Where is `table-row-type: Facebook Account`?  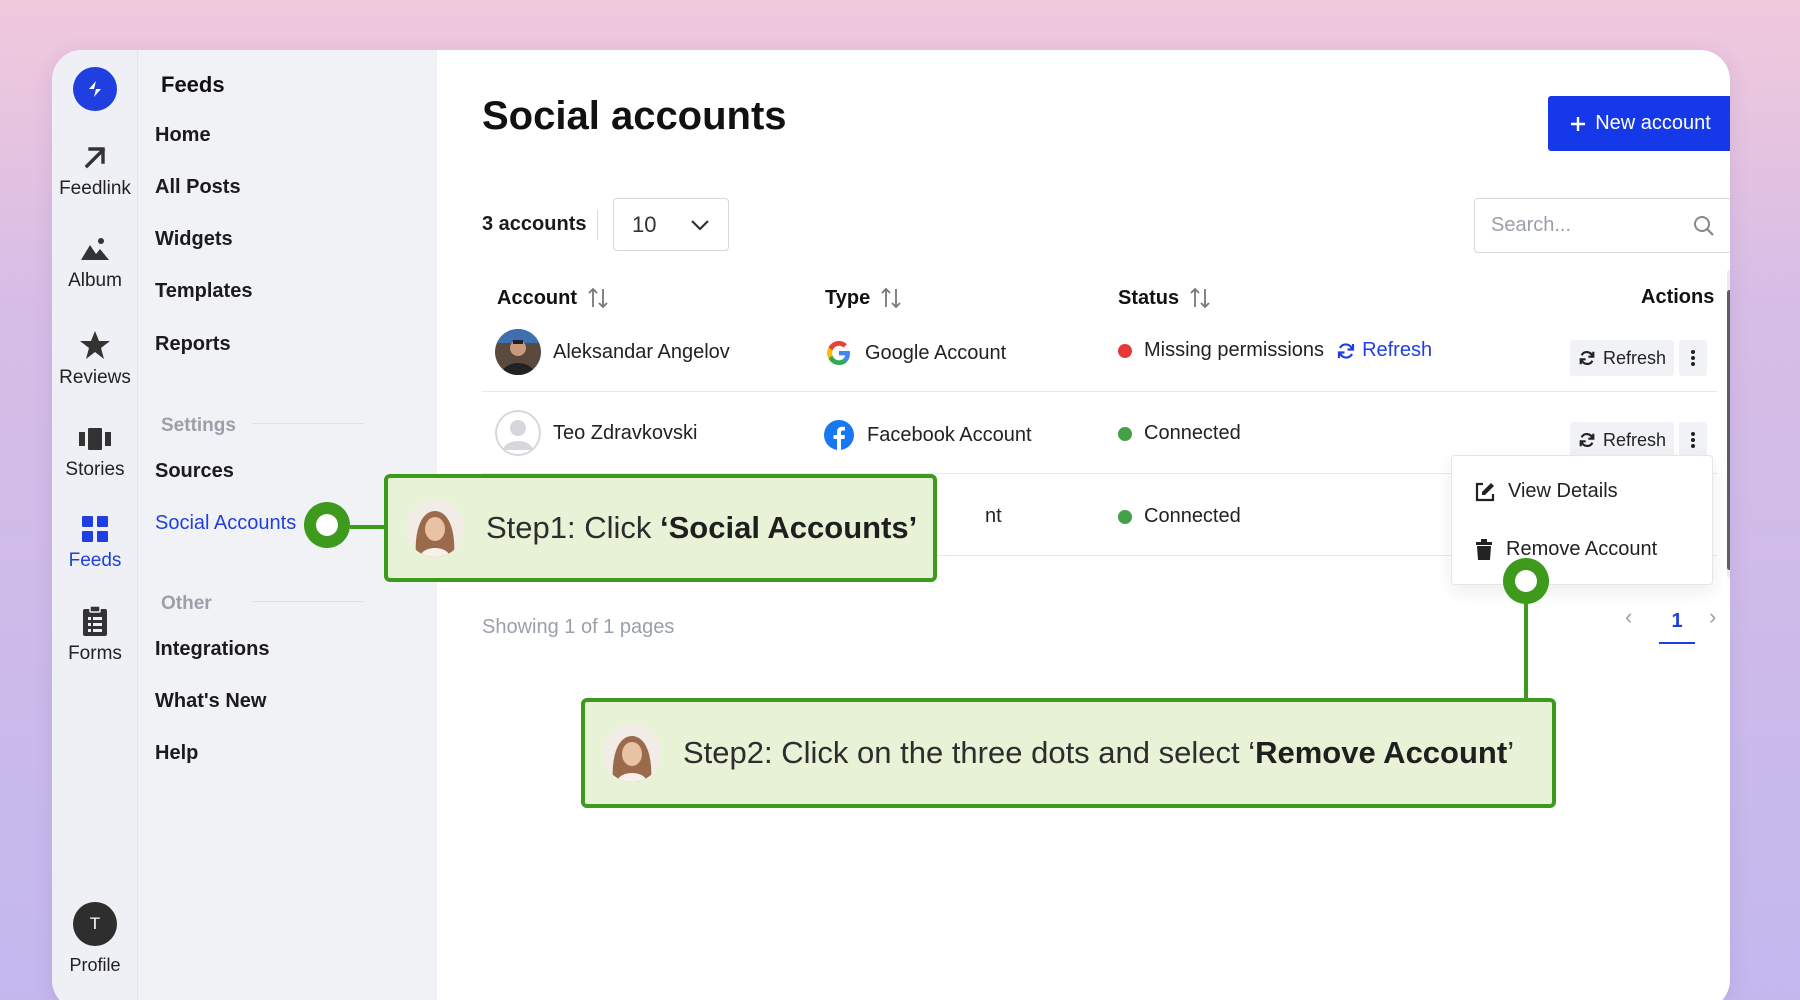 table-row-type: Facebook Account is located at coordinates (927, 435).